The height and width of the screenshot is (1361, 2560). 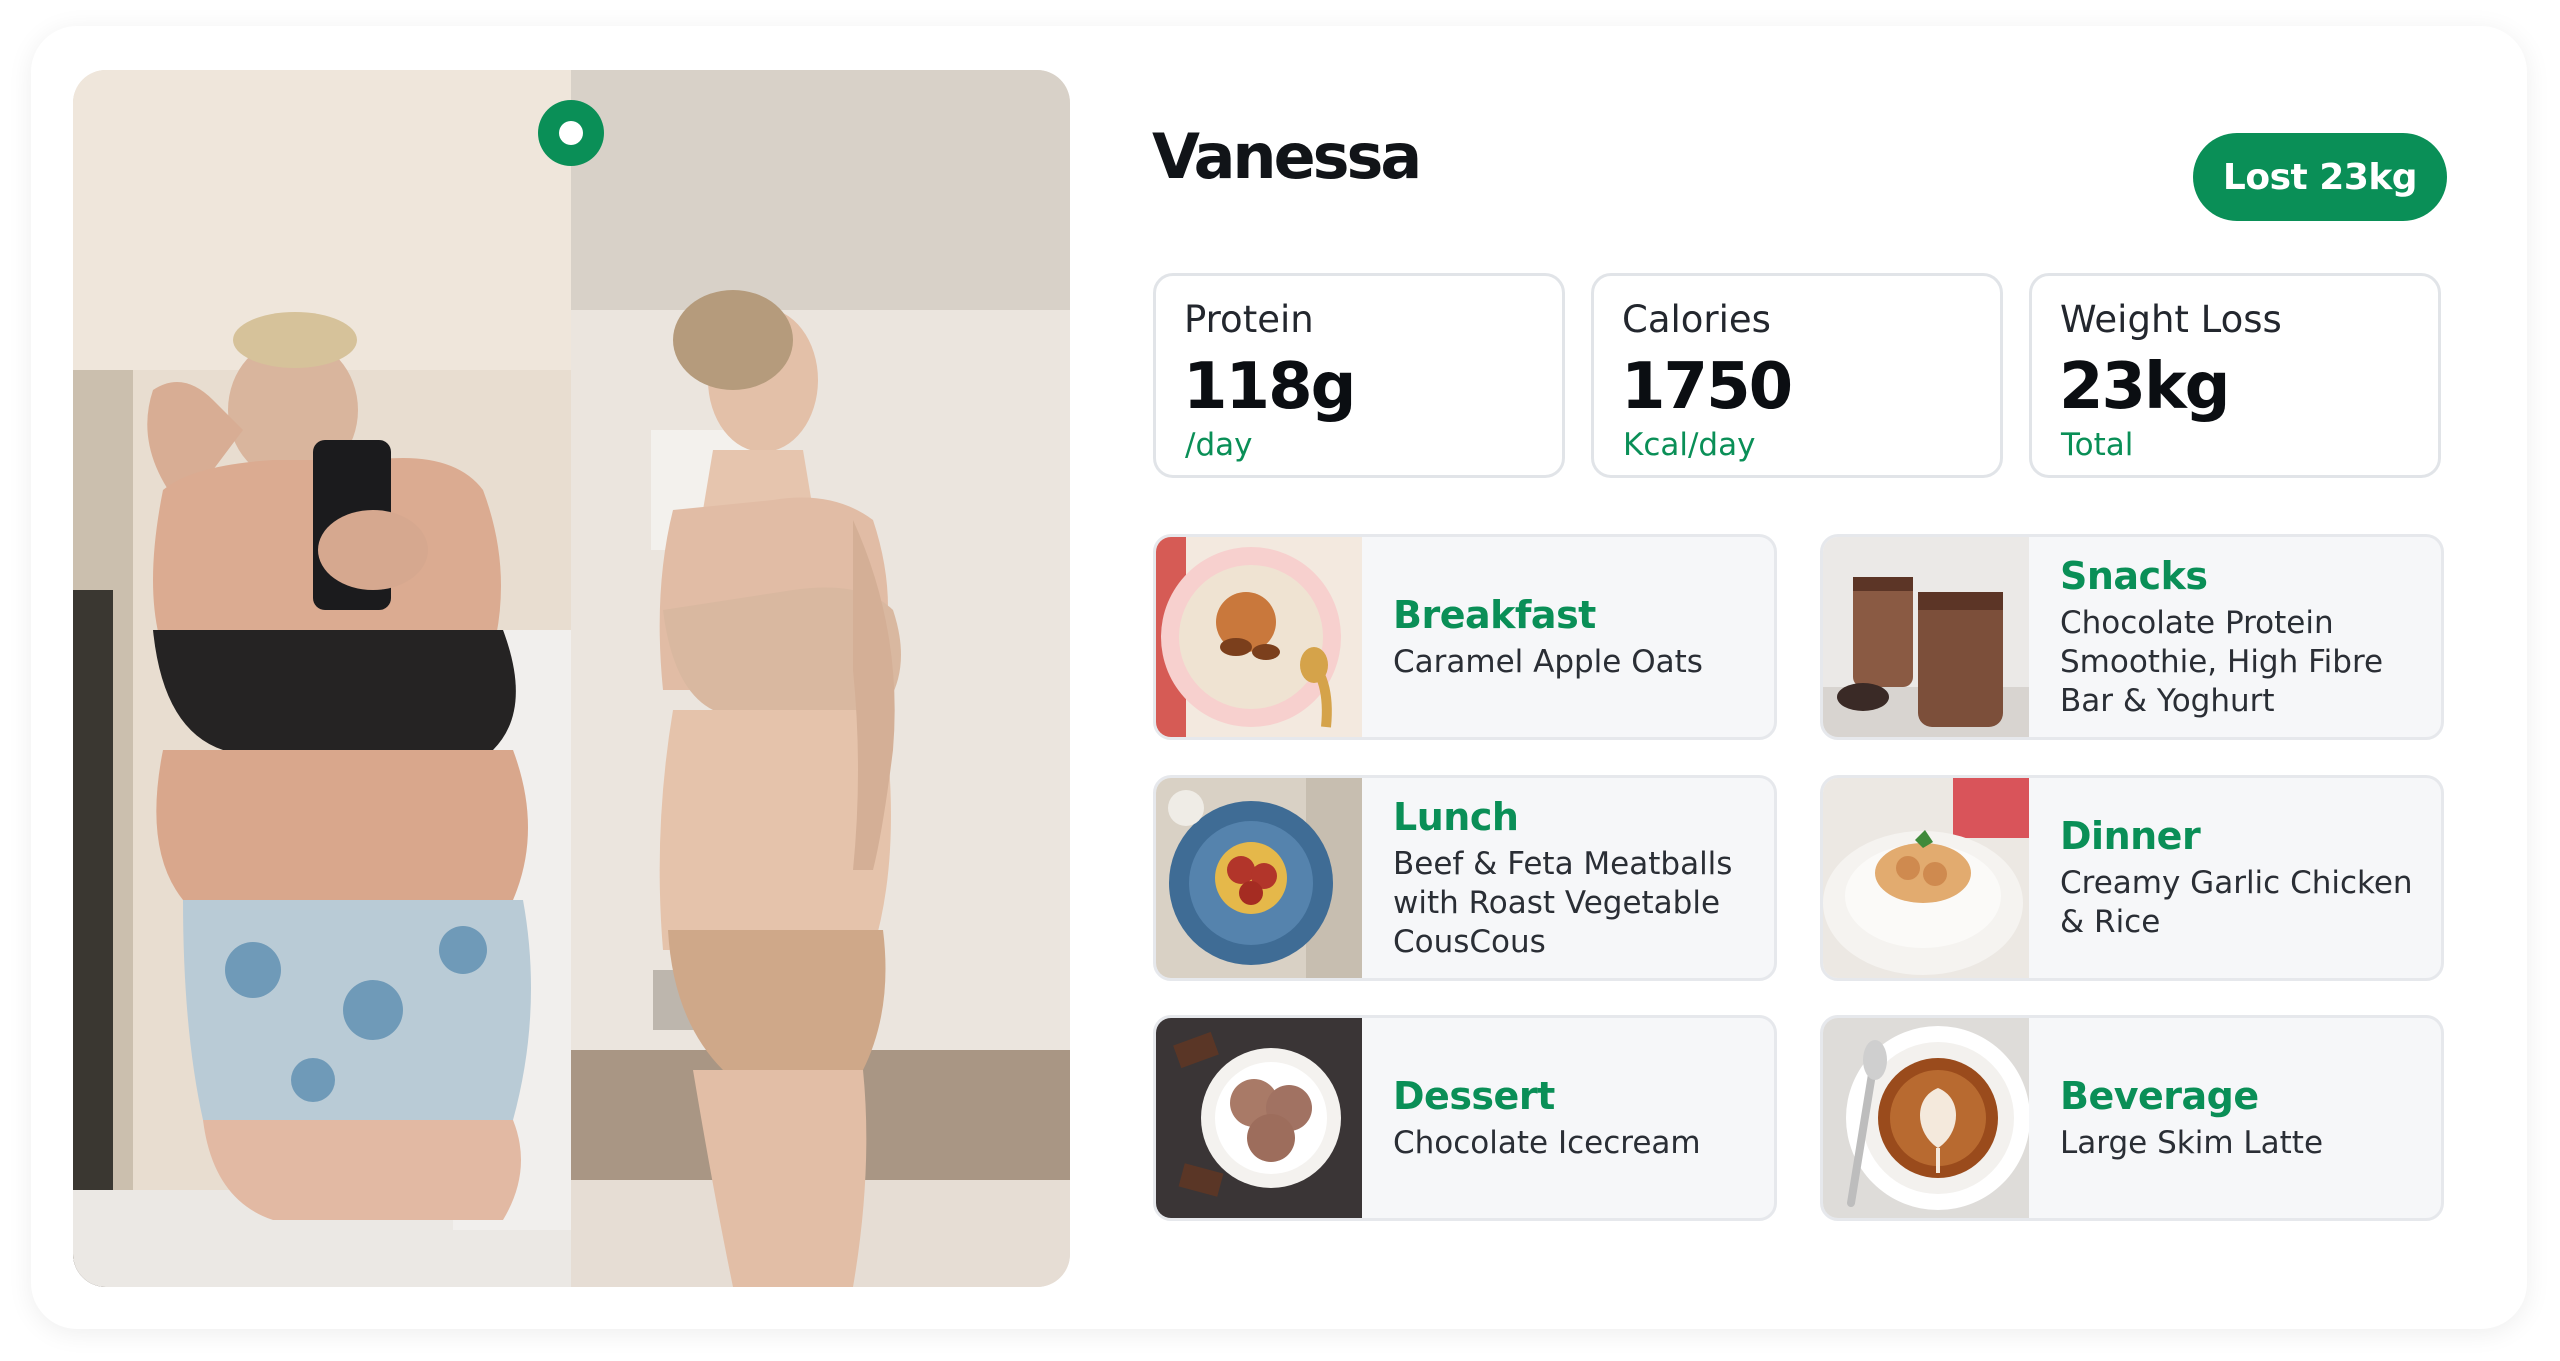 I want to click on stat-card-weight-loss: Weight Loss 23kg Total, so click(x=2235, y=375).